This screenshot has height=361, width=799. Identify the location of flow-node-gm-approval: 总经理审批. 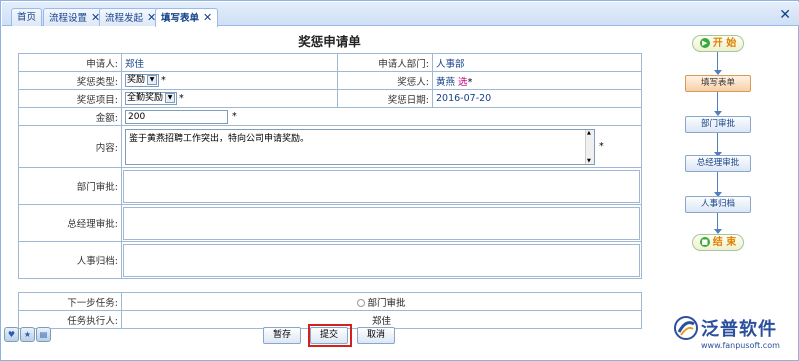
(718, 163).